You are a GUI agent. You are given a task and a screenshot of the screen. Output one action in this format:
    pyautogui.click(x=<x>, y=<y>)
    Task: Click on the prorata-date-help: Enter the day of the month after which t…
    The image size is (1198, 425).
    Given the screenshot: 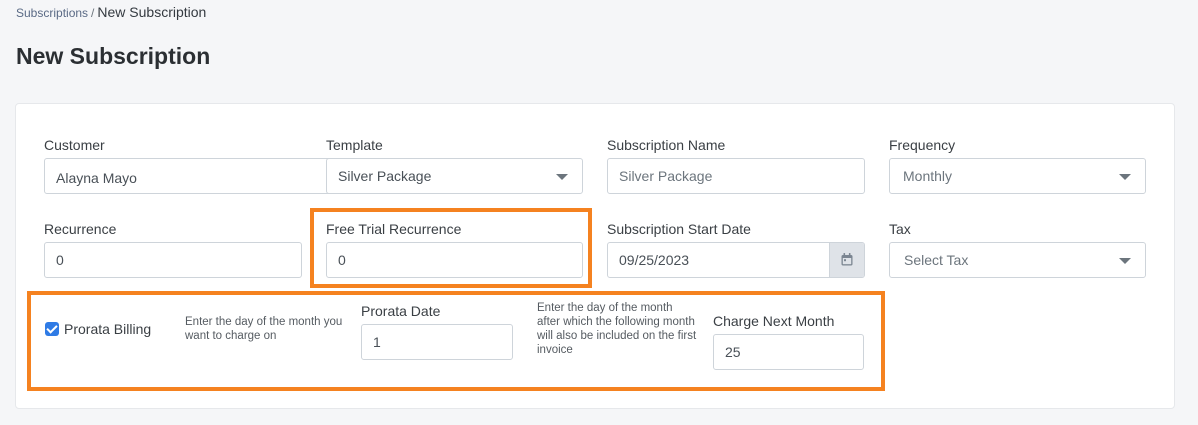 What is the action you would take?
    pyautogui.click(x=617, y=329)
    